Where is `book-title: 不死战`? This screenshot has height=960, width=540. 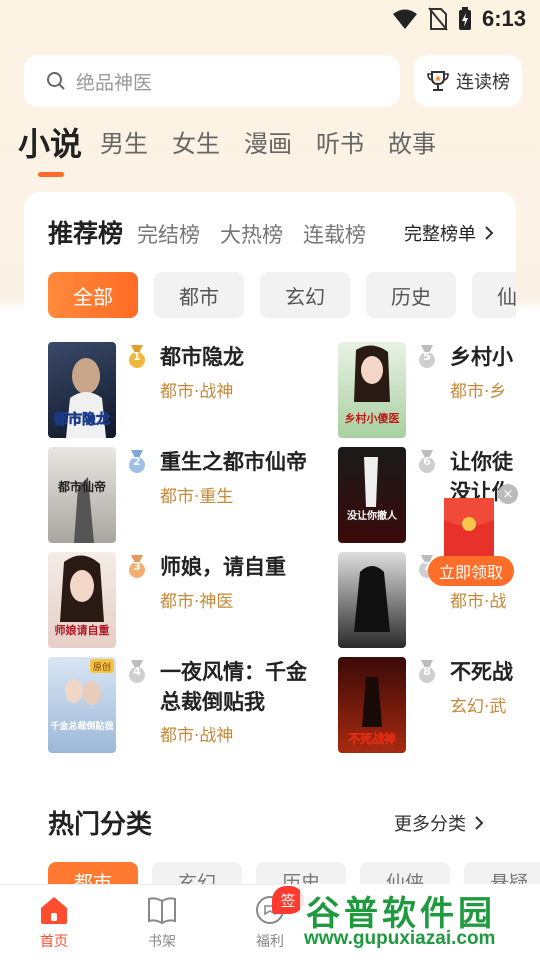
book-title: 不死战 is located at coordinates (481, 672).